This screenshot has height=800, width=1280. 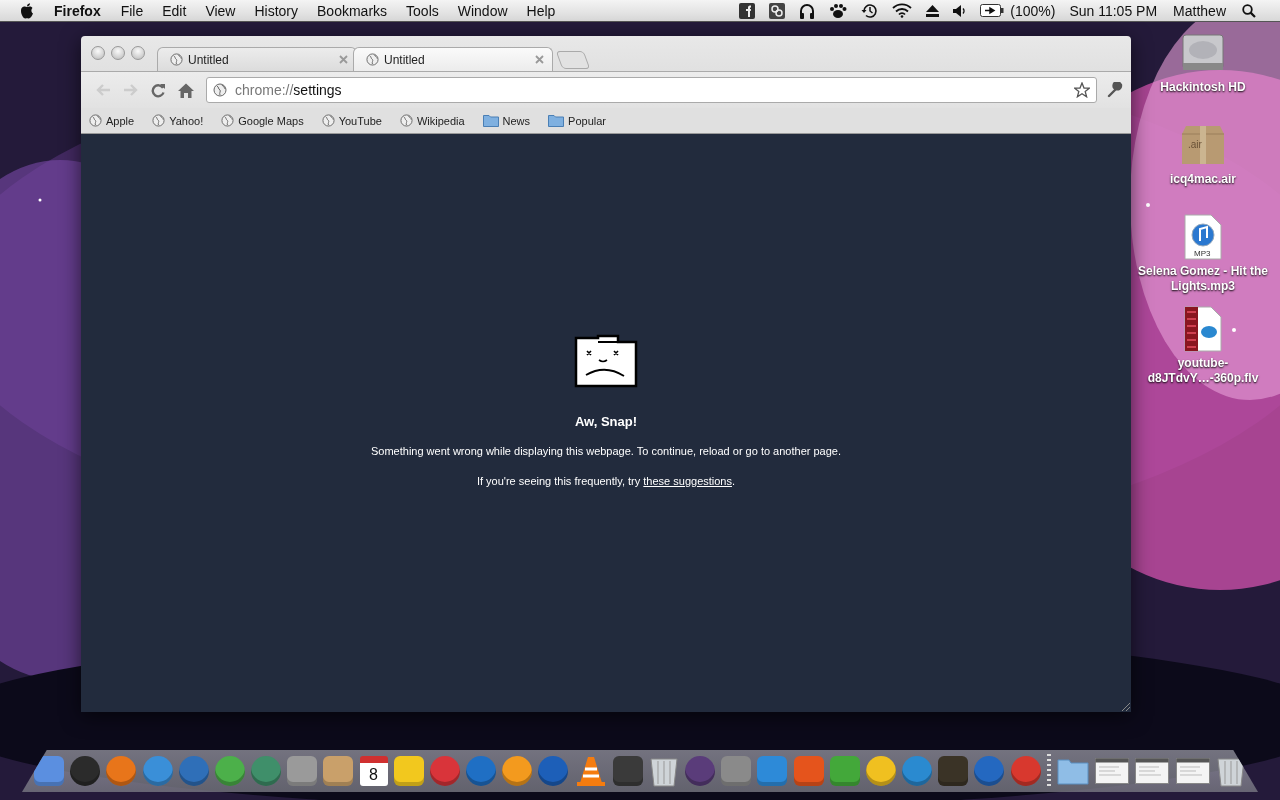 I want to click on menu-item: Help, so click(x=541, y=10).